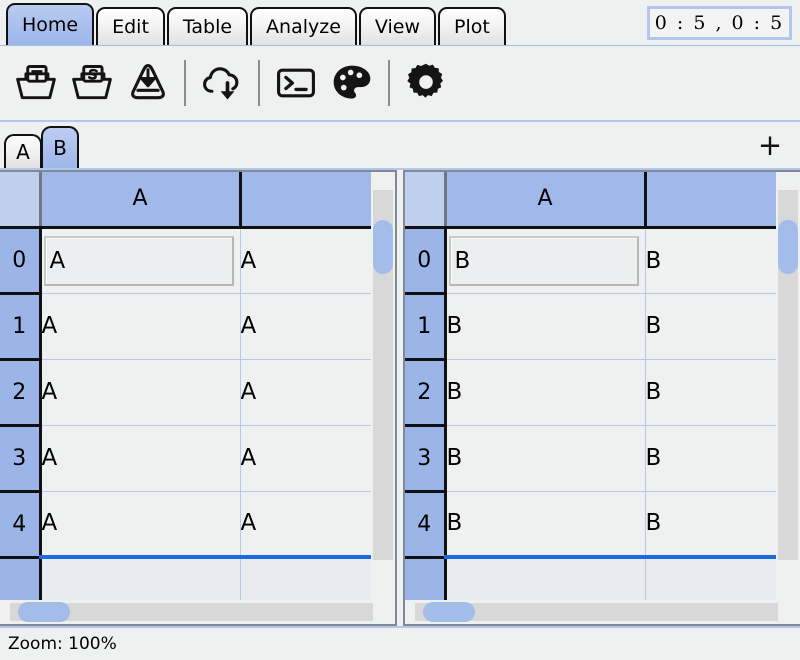  I want to click on ribbon-tab-label: Plot, so click(472, 26).